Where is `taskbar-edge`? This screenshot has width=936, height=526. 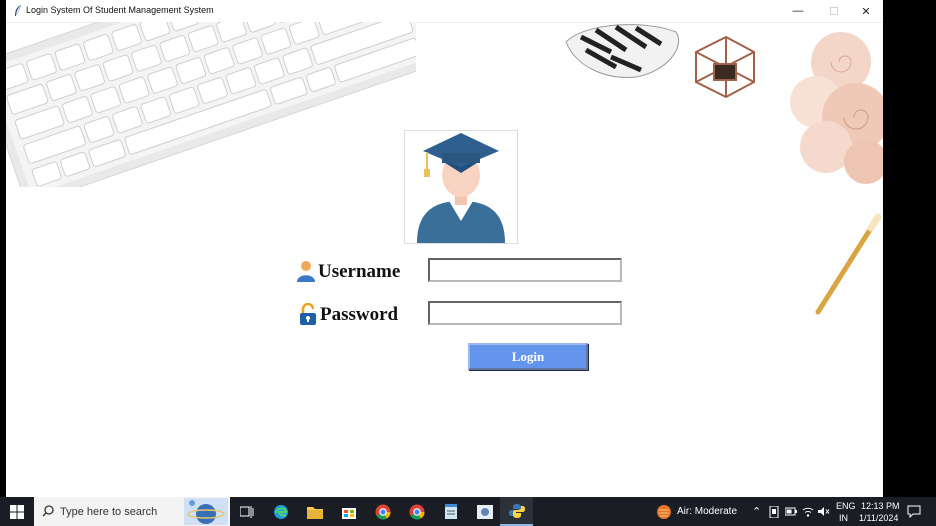
taskbar-edge is located at coordinates (280, 511).